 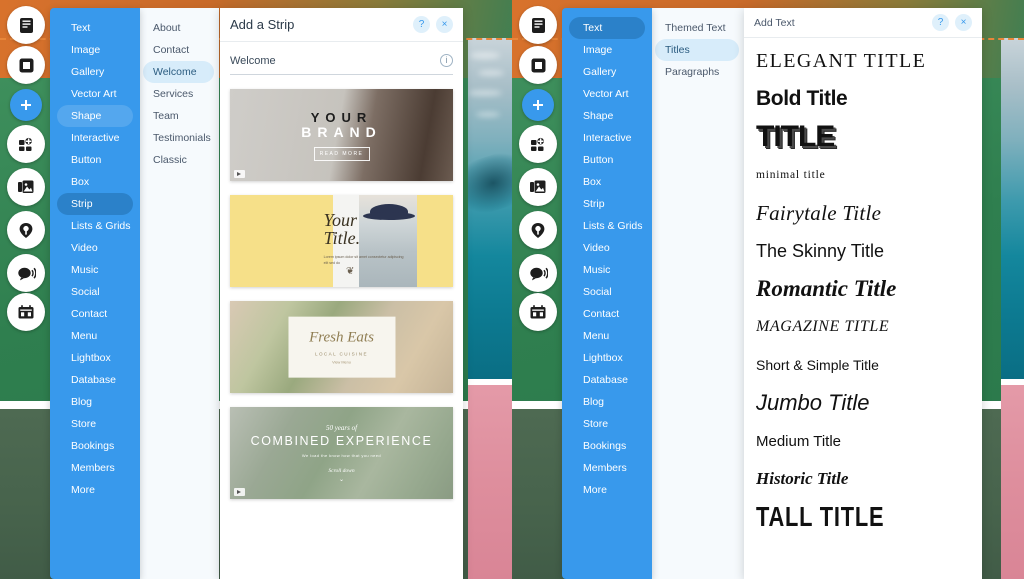 What do you see at coordinates (253, 60) in the screenshot?
I see `strip-section-label: Welcome` at bounding box center [253, 60].